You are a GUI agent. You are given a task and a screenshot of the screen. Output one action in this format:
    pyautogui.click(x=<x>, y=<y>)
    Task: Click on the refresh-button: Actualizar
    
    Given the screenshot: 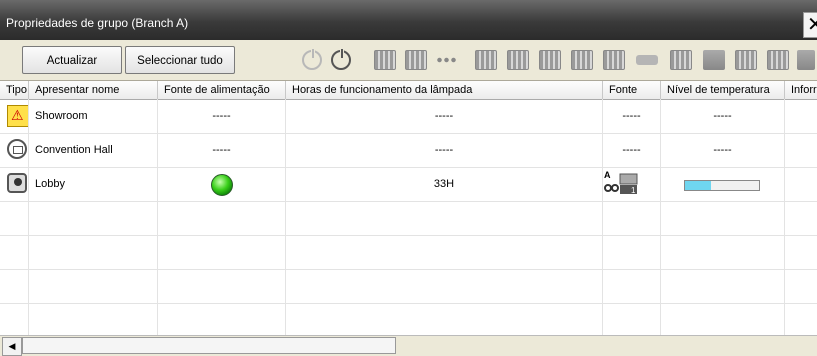 What is the action you would take?
    pyautogui.click(x=72, y=60)
    